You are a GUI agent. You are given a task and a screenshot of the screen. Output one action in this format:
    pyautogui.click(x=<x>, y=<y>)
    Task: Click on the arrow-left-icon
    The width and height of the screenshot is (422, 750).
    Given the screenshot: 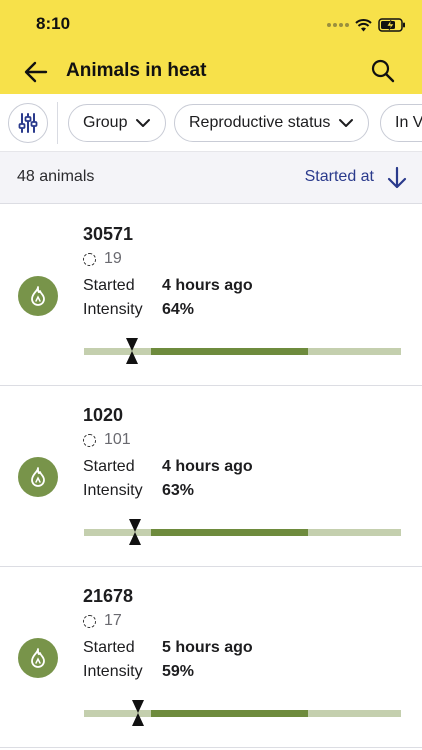 What is the action you would take?
    pyautogui.click(x=36, y=72)
    